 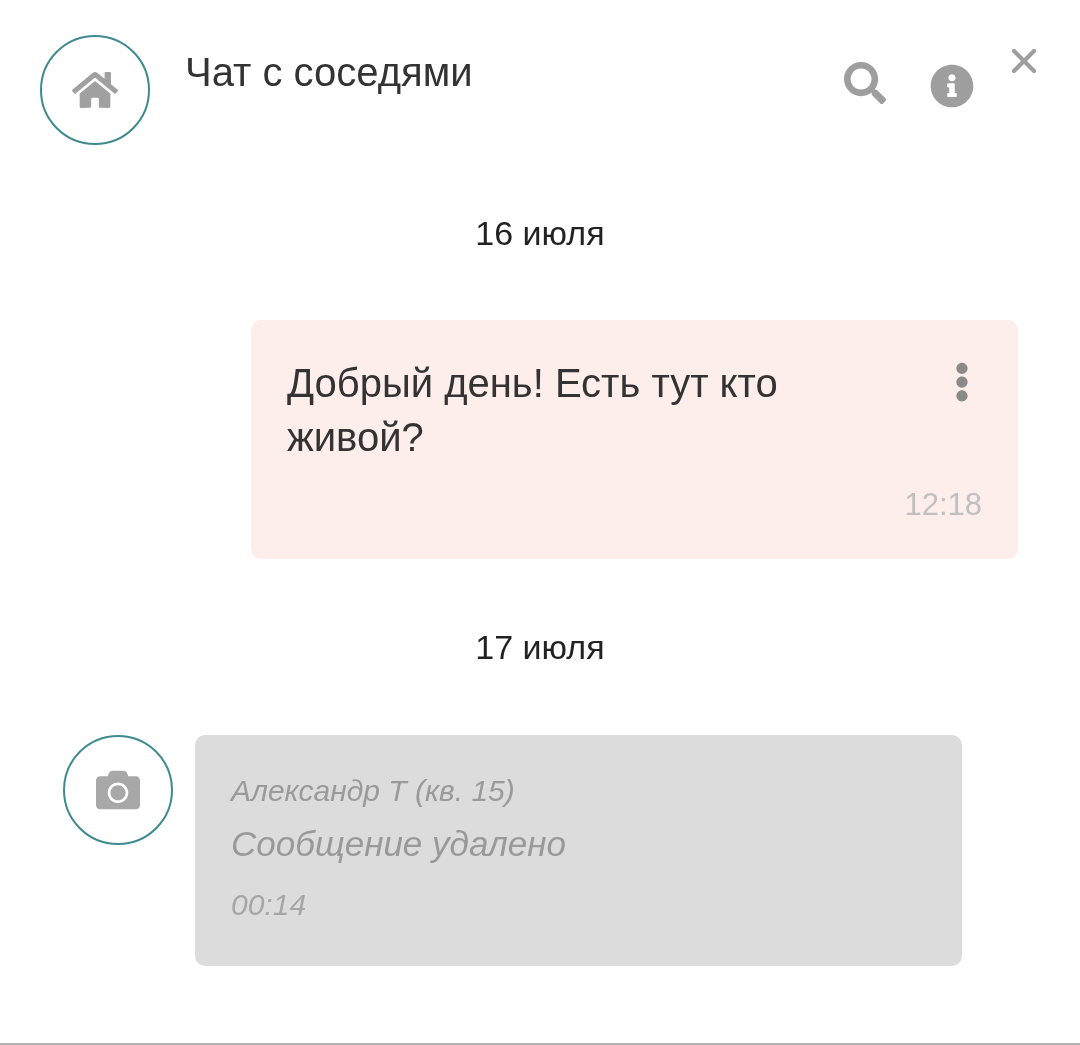 I want to click on message-text: Добрый день! Есть тут кто живой?, so click(x=533, y=410).